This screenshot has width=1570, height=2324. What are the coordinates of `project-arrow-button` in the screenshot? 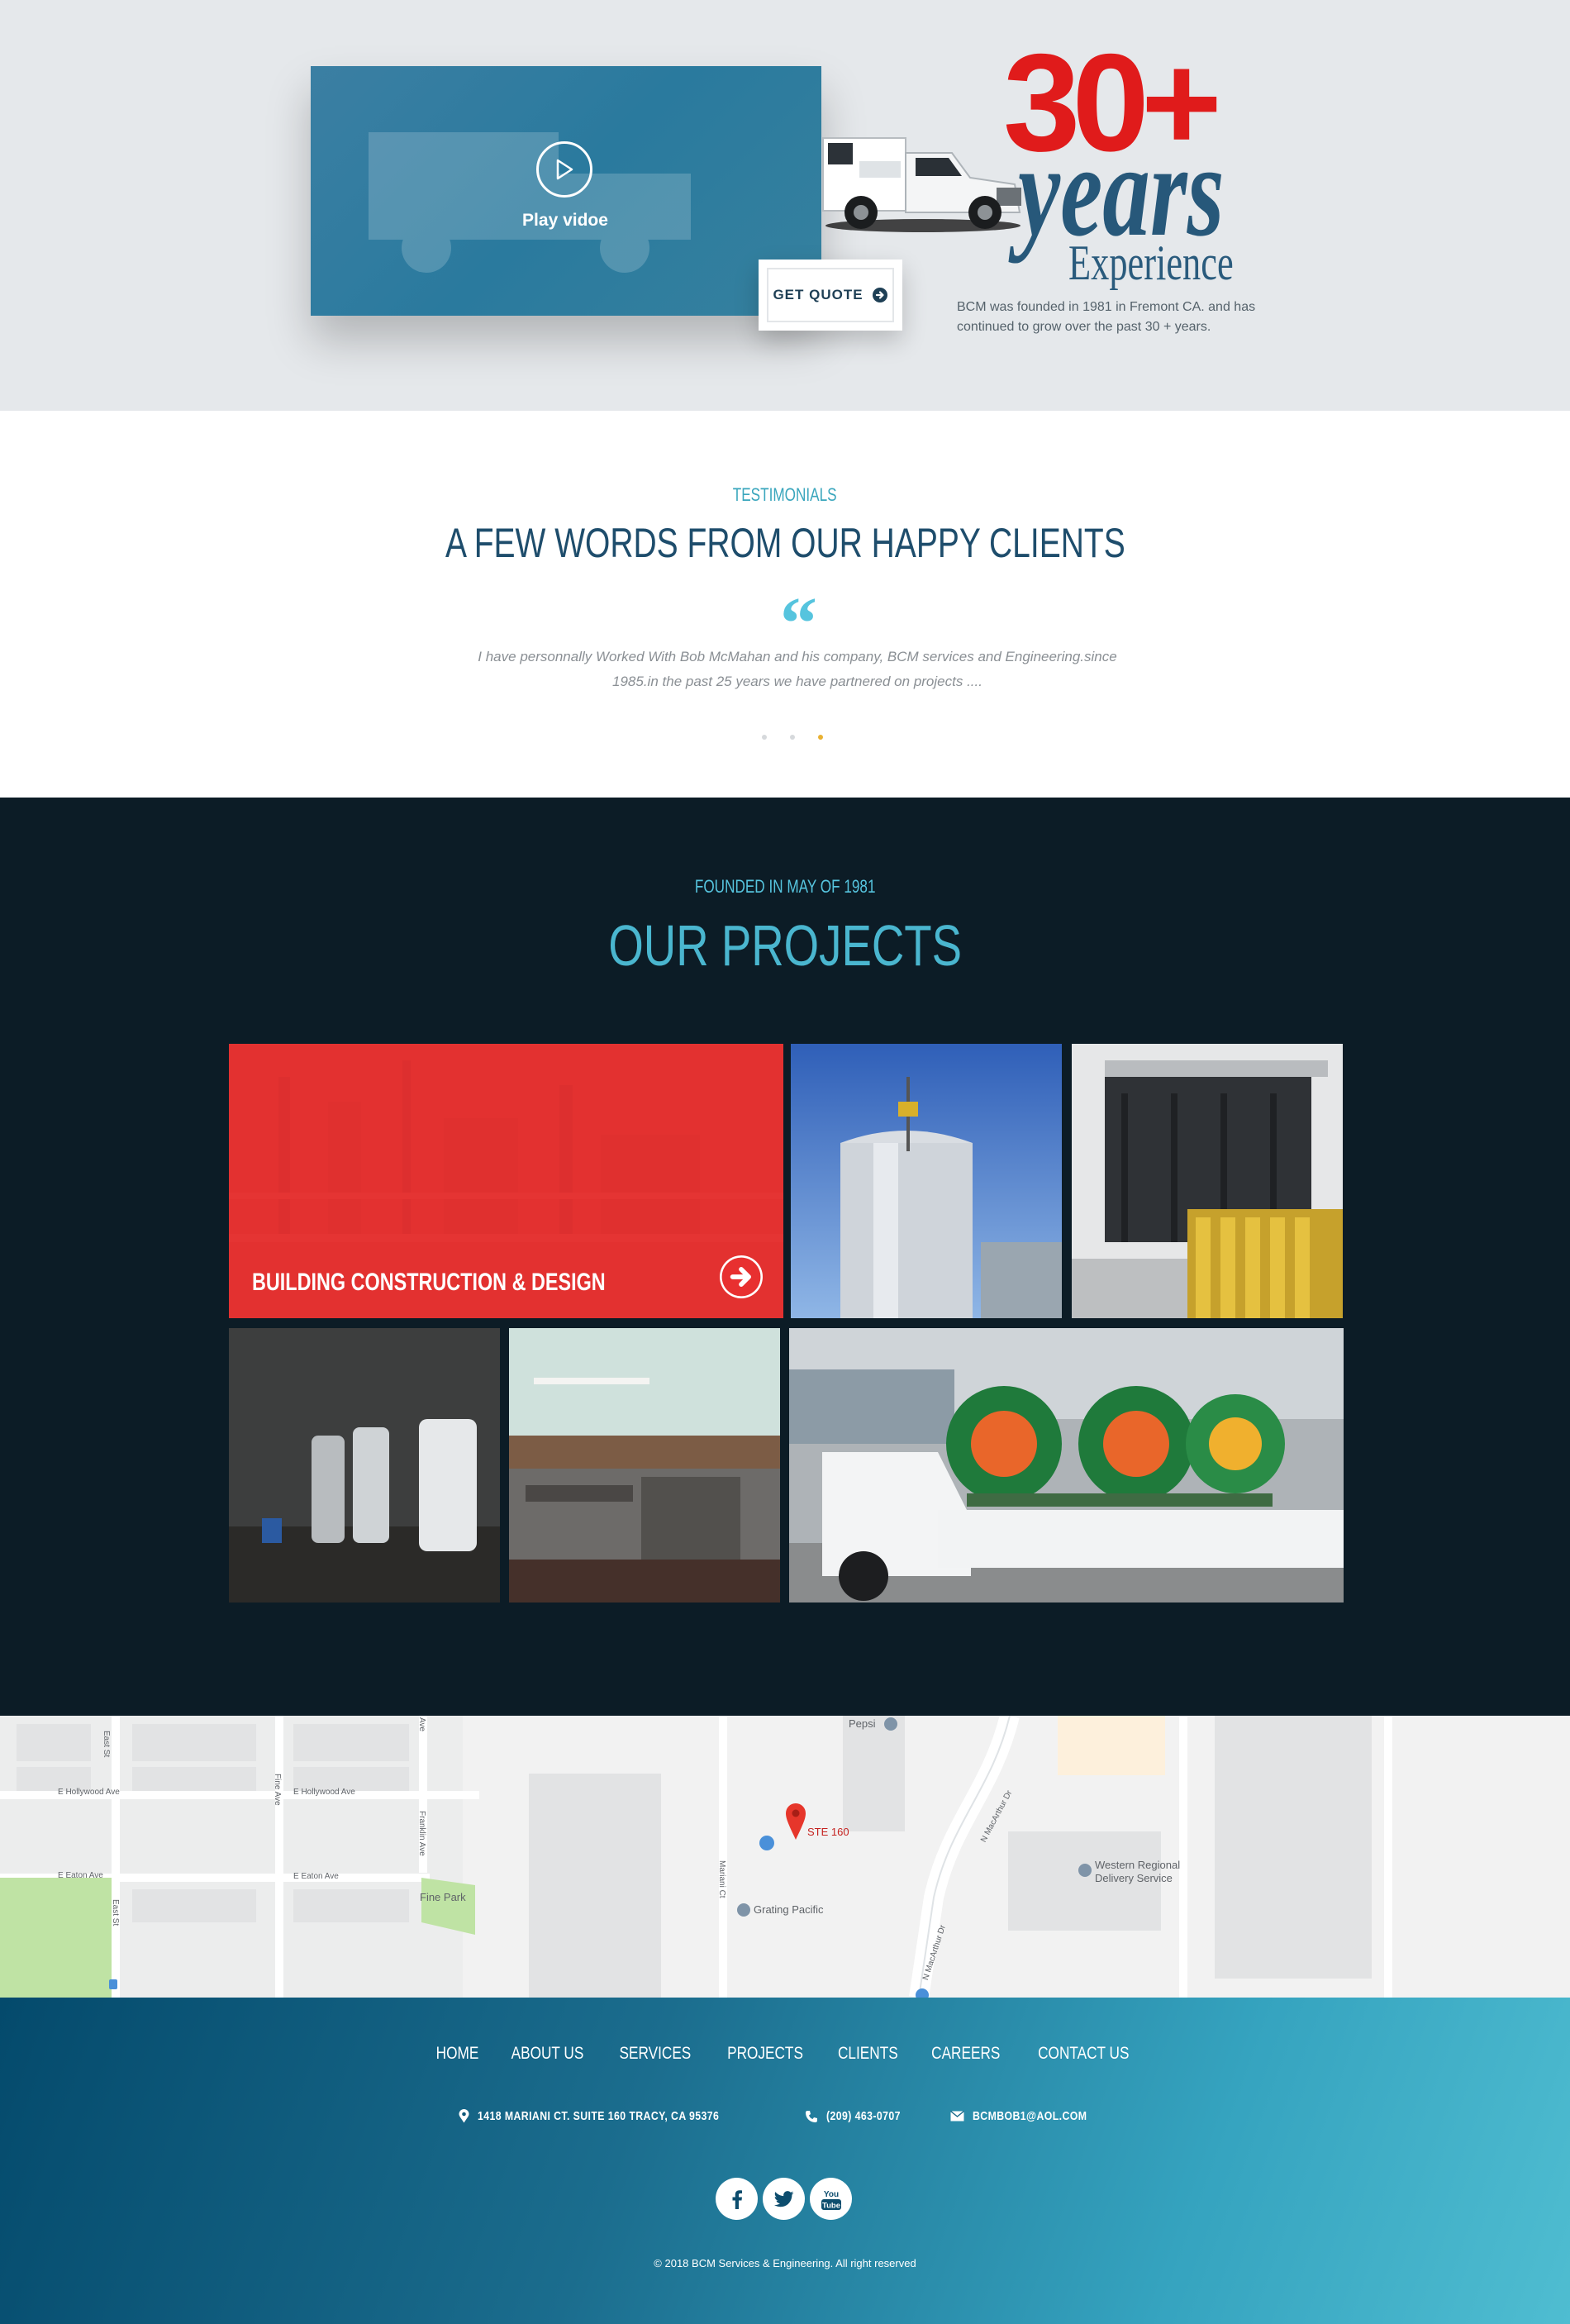 It's located at (741, 1276).